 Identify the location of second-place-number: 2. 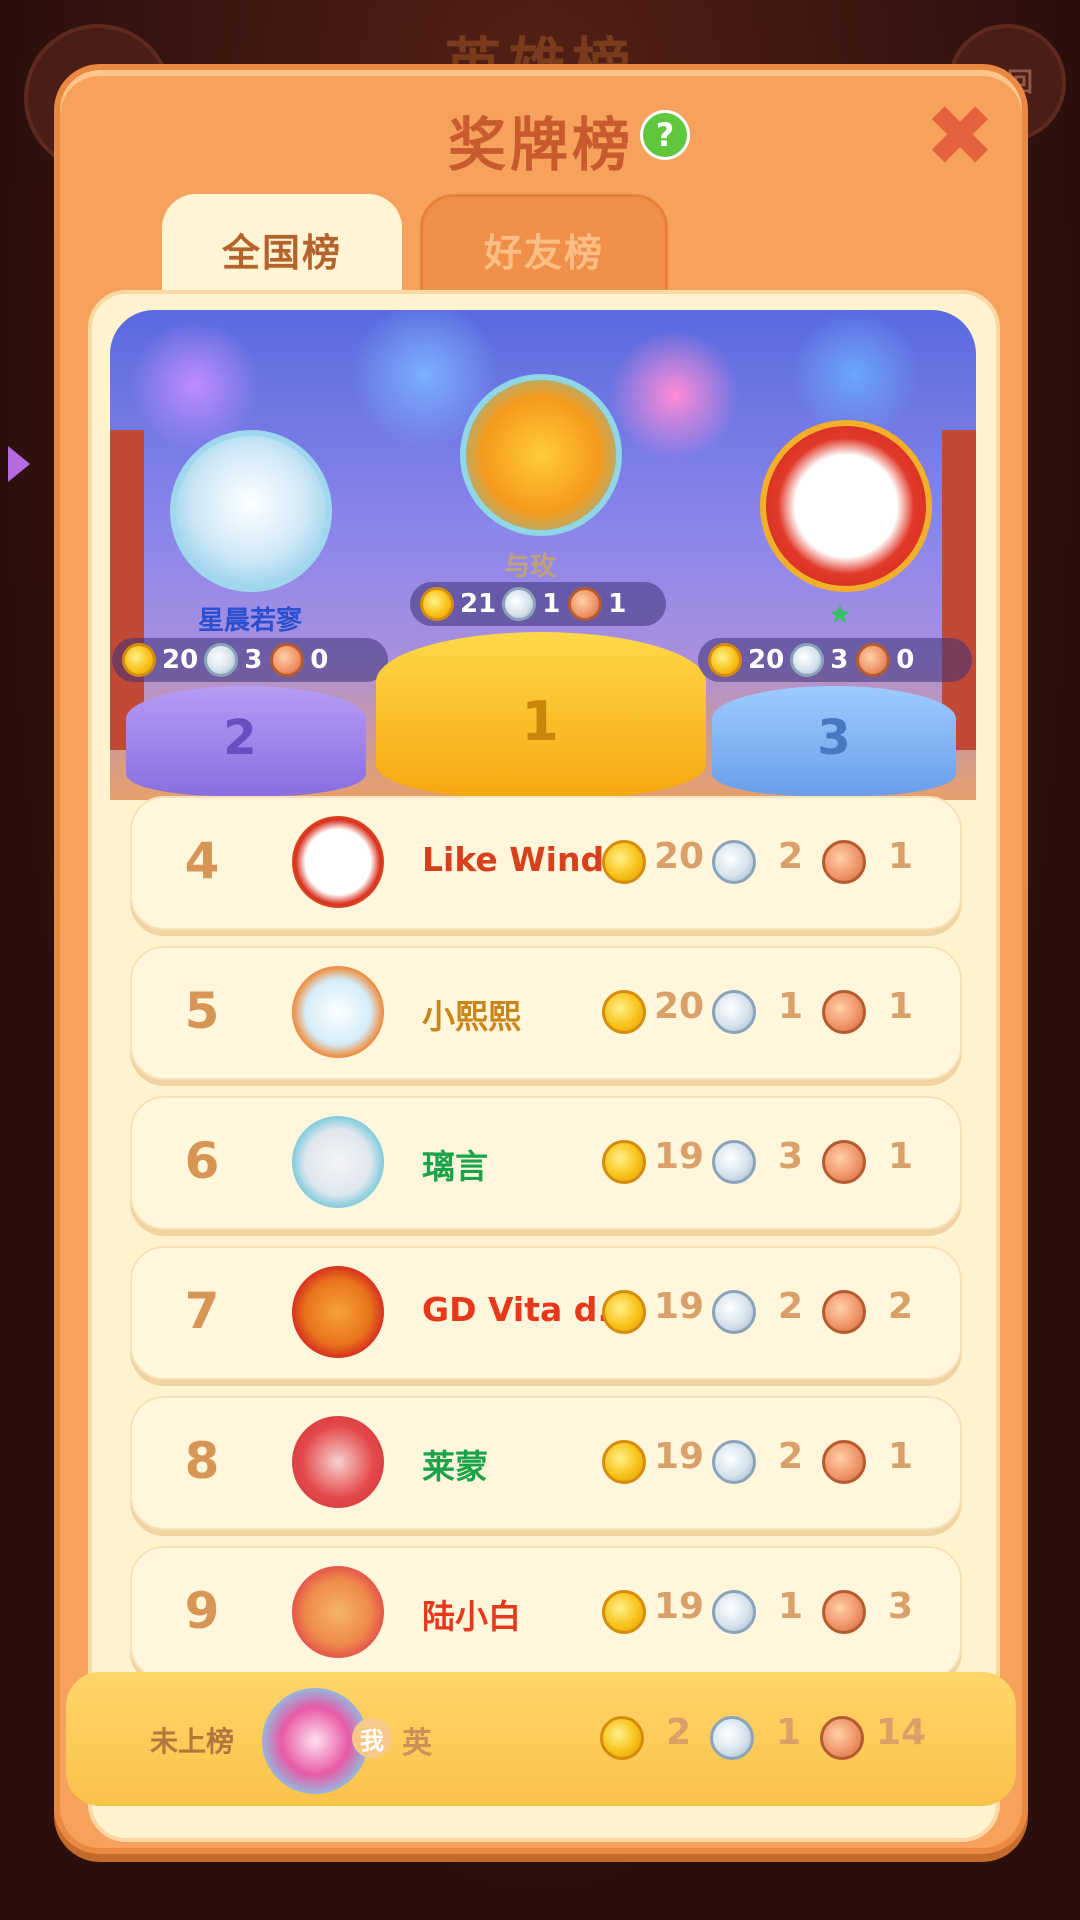
(240, 738).